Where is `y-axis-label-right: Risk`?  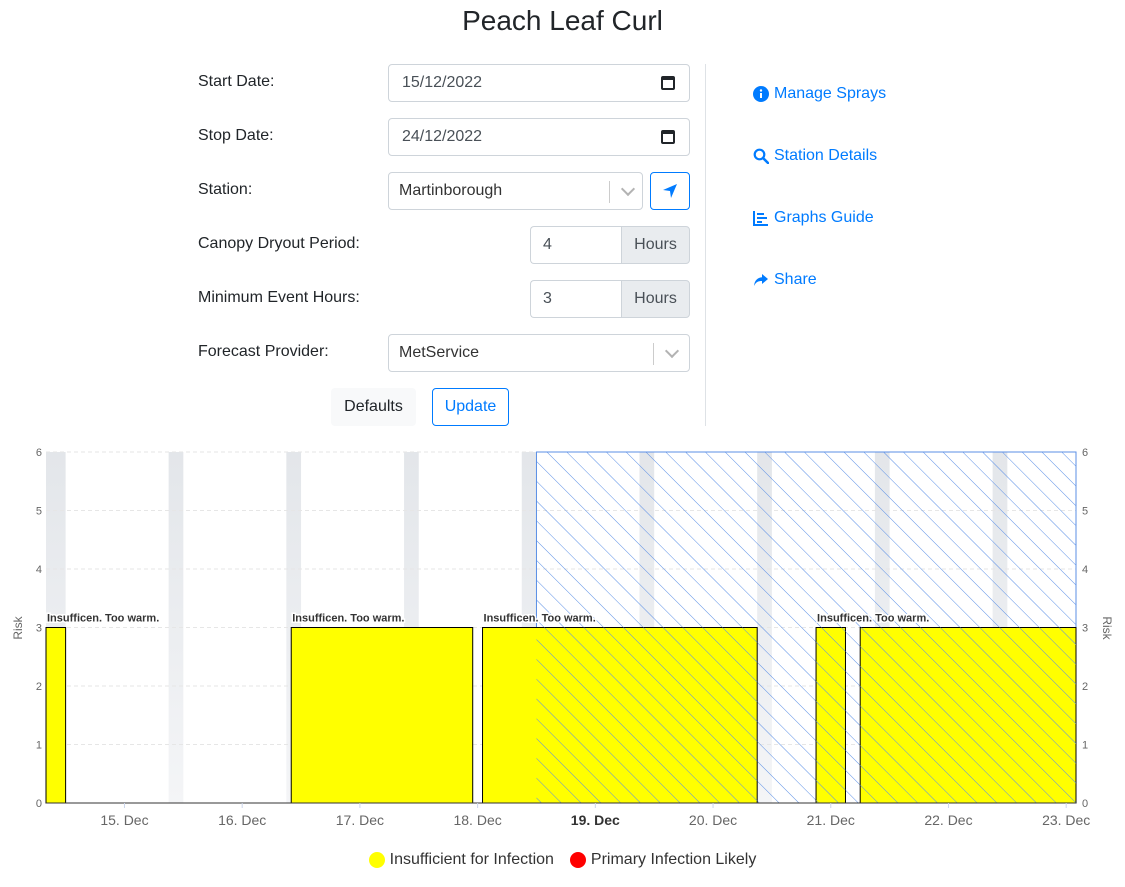
y-axis-label-right: Risk is located at coordinates (1107, 628).